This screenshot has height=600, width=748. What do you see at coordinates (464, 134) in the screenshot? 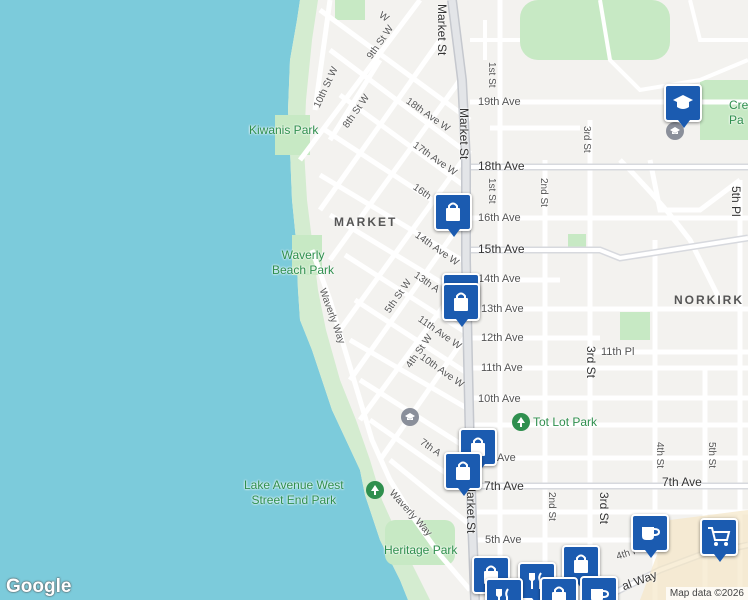
I see `street-label-market-st-mid: Market St` at bounding box center [464, 134].